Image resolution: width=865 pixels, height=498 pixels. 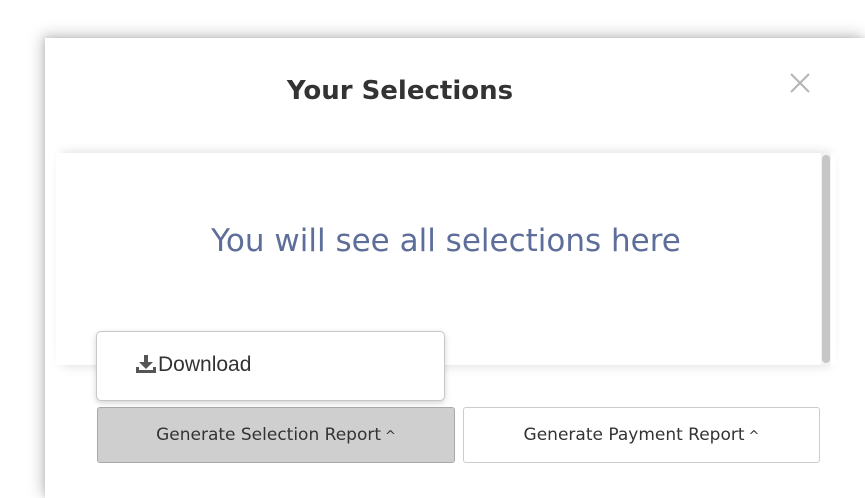 I want to click on download-icon, so click(x=146, y=364).